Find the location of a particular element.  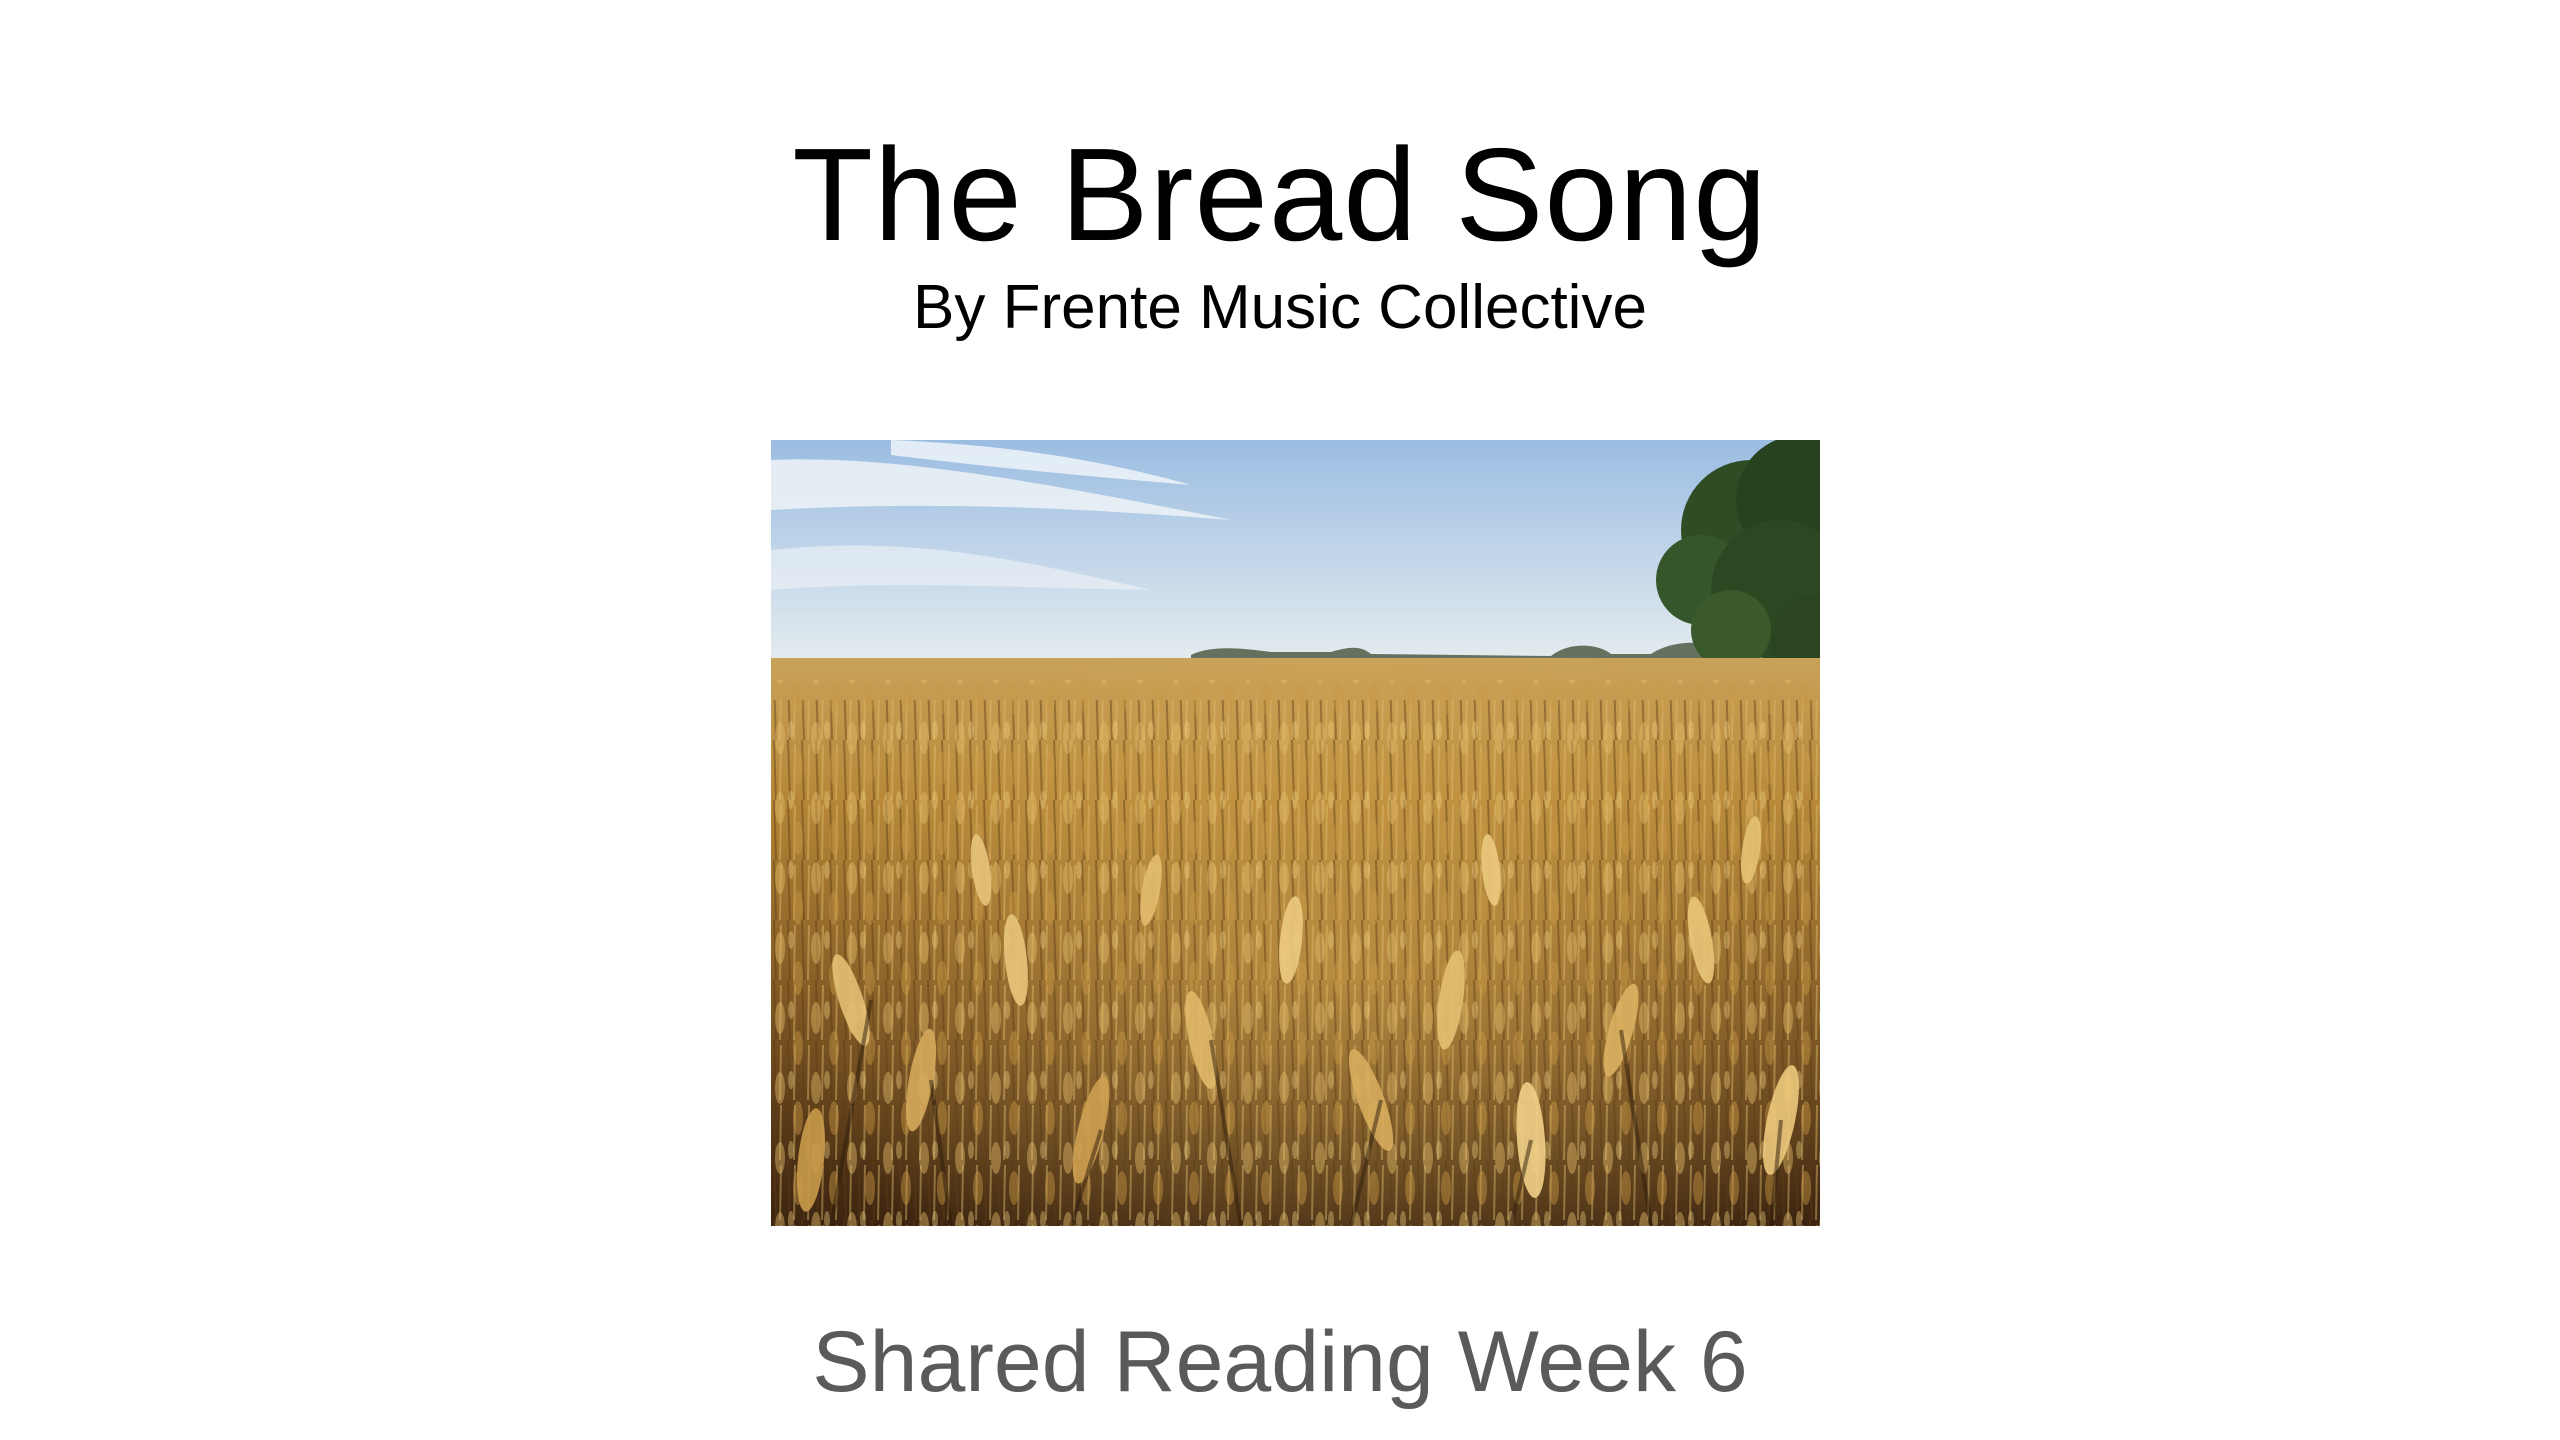

slide-title: The Bread Song is located at coordinates (1280, 194).